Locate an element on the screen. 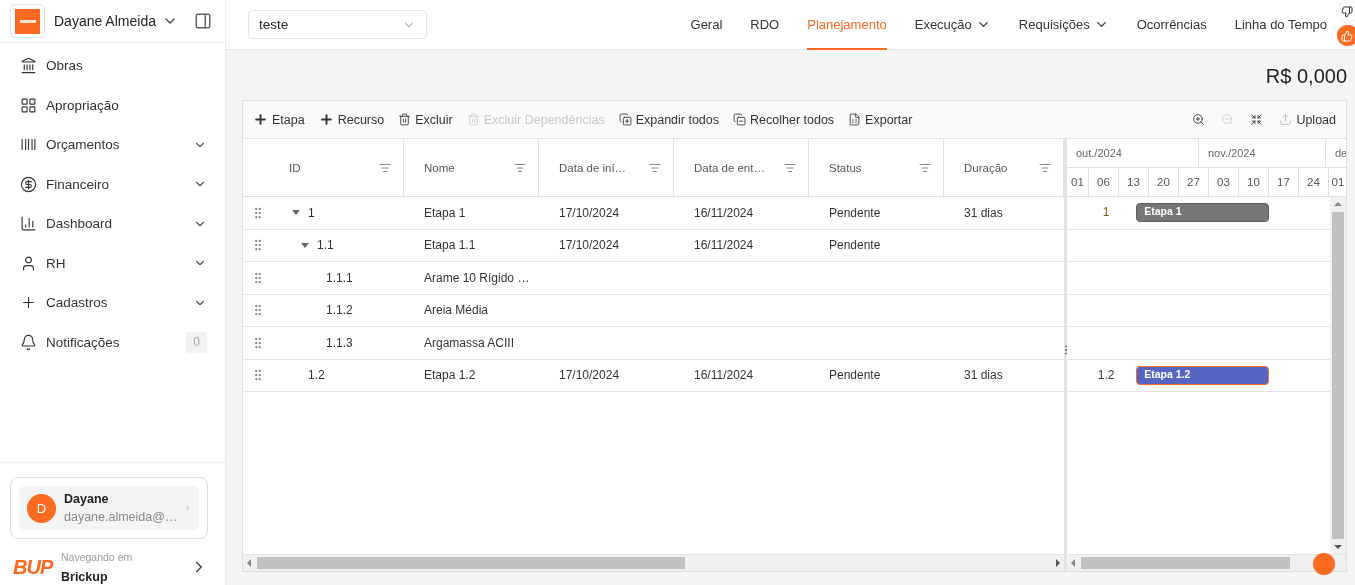  table-cell: Etapa 1.1 is located at coordinates (450, 245).